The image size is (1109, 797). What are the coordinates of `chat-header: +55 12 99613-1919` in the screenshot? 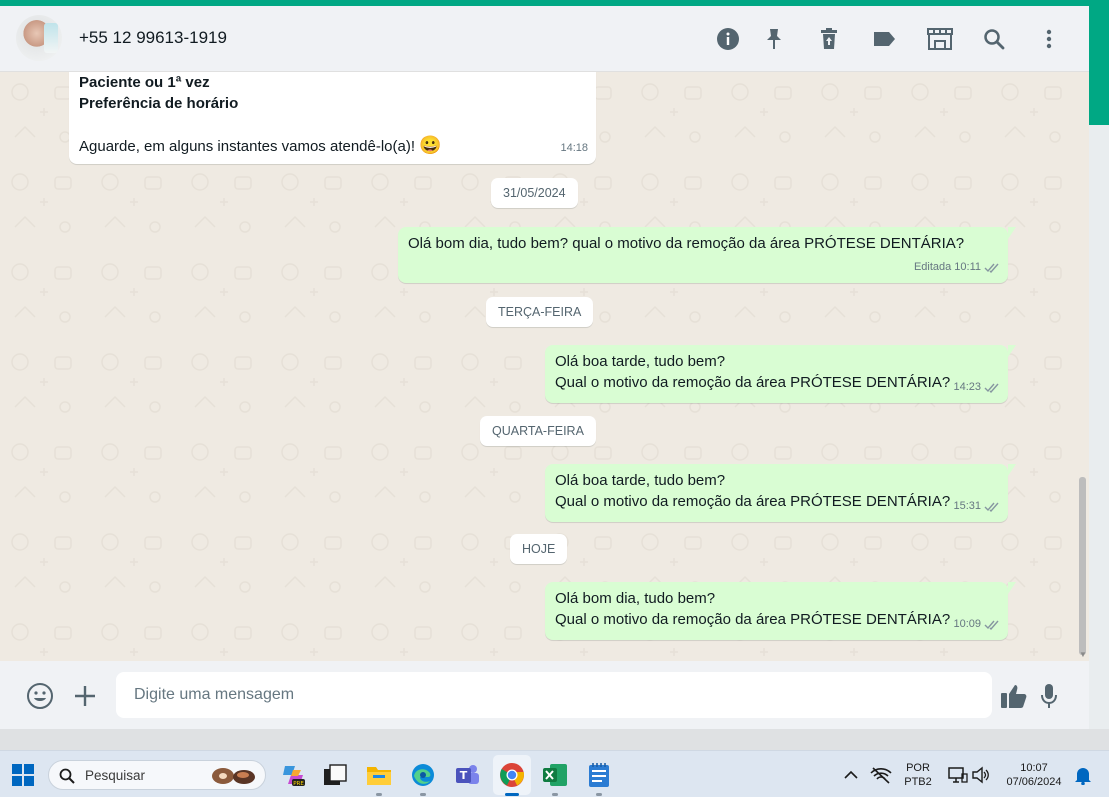 It's located at (544, 39).